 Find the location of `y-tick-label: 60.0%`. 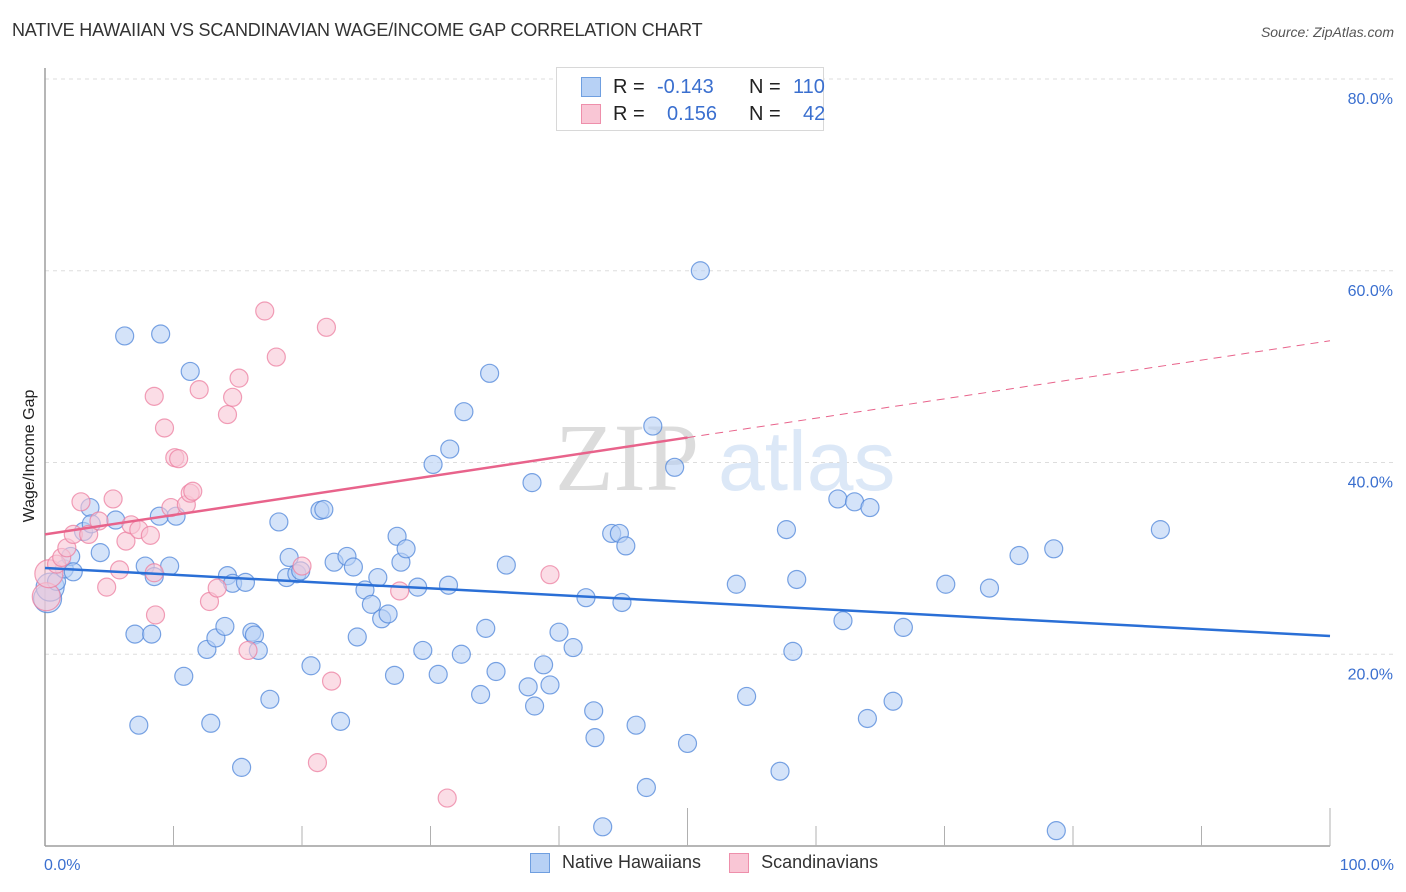

y-tick-label: 60.0% is located at coordinates (1370, 291).